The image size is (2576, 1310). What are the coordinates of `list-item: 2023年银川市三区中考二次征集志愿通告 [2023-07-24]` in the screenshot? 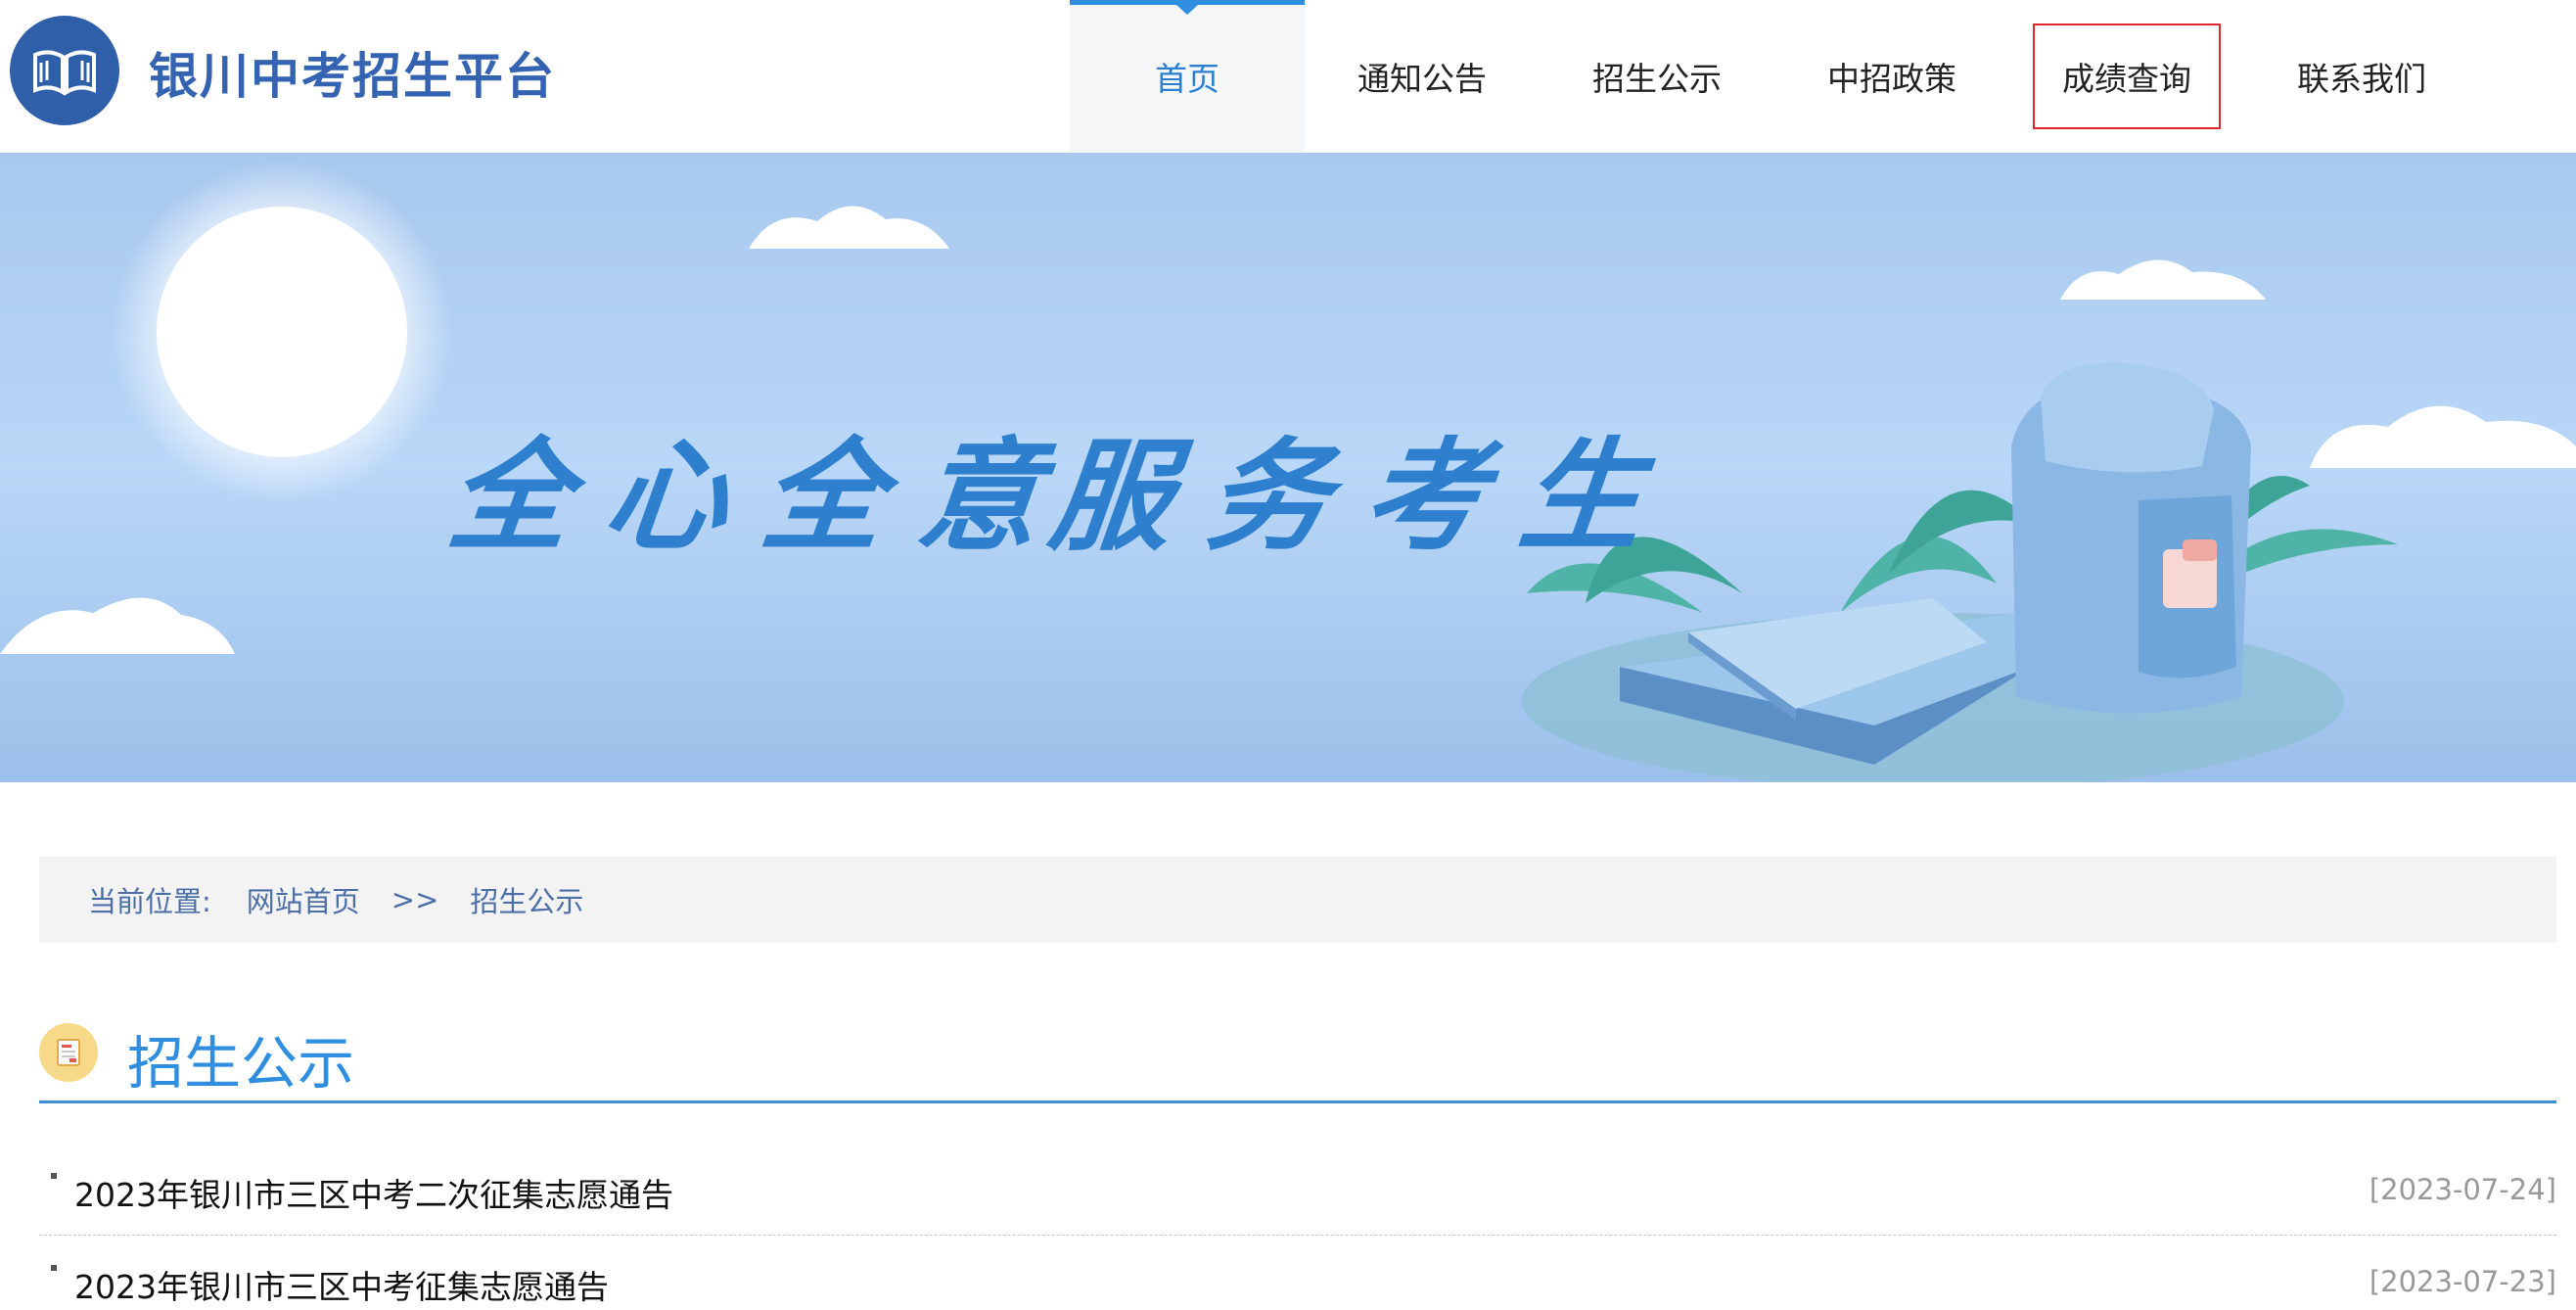 It's located at (1297, 1190).